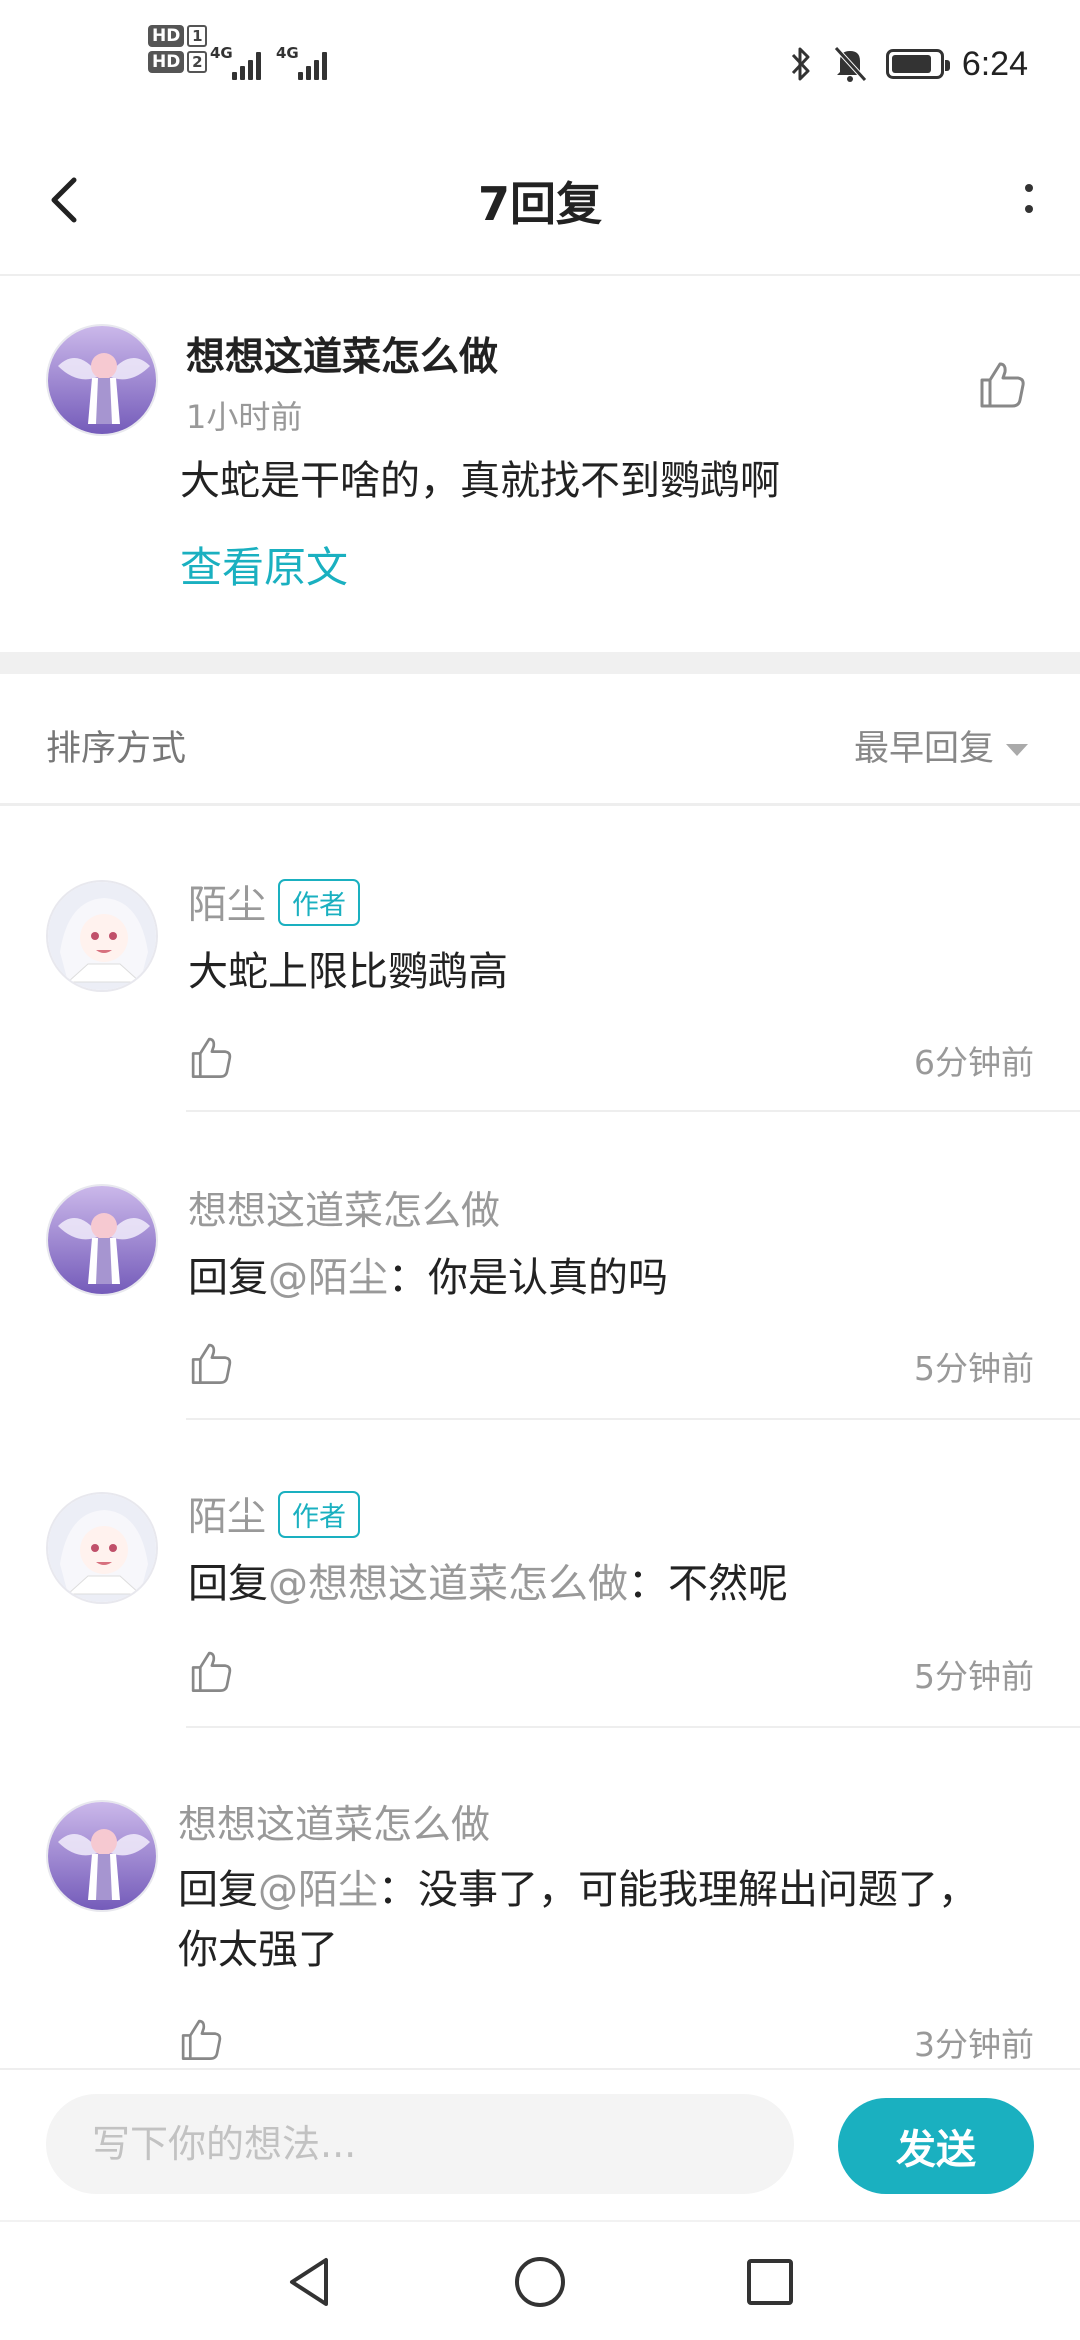  I want to click on reply-text-line2: 你太强了, so click(258, 1950).